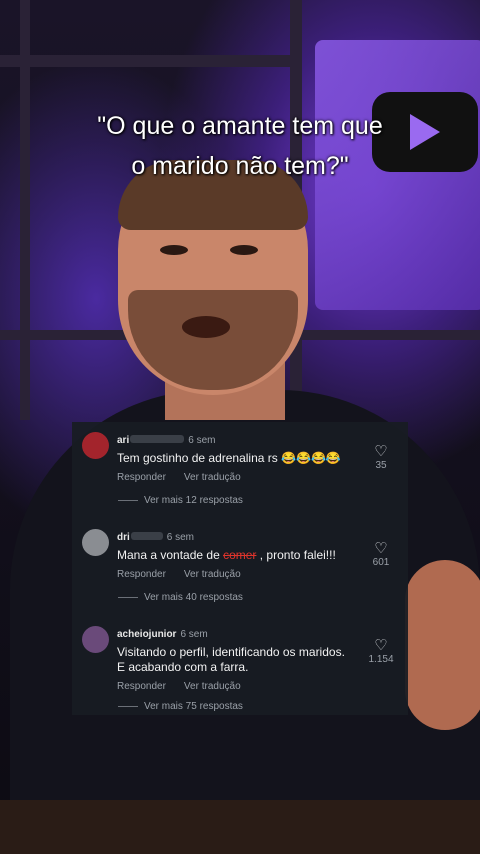  Describe the element at coordinates (381, 465) in the screenshot. I see `like-count: 35` at that location.